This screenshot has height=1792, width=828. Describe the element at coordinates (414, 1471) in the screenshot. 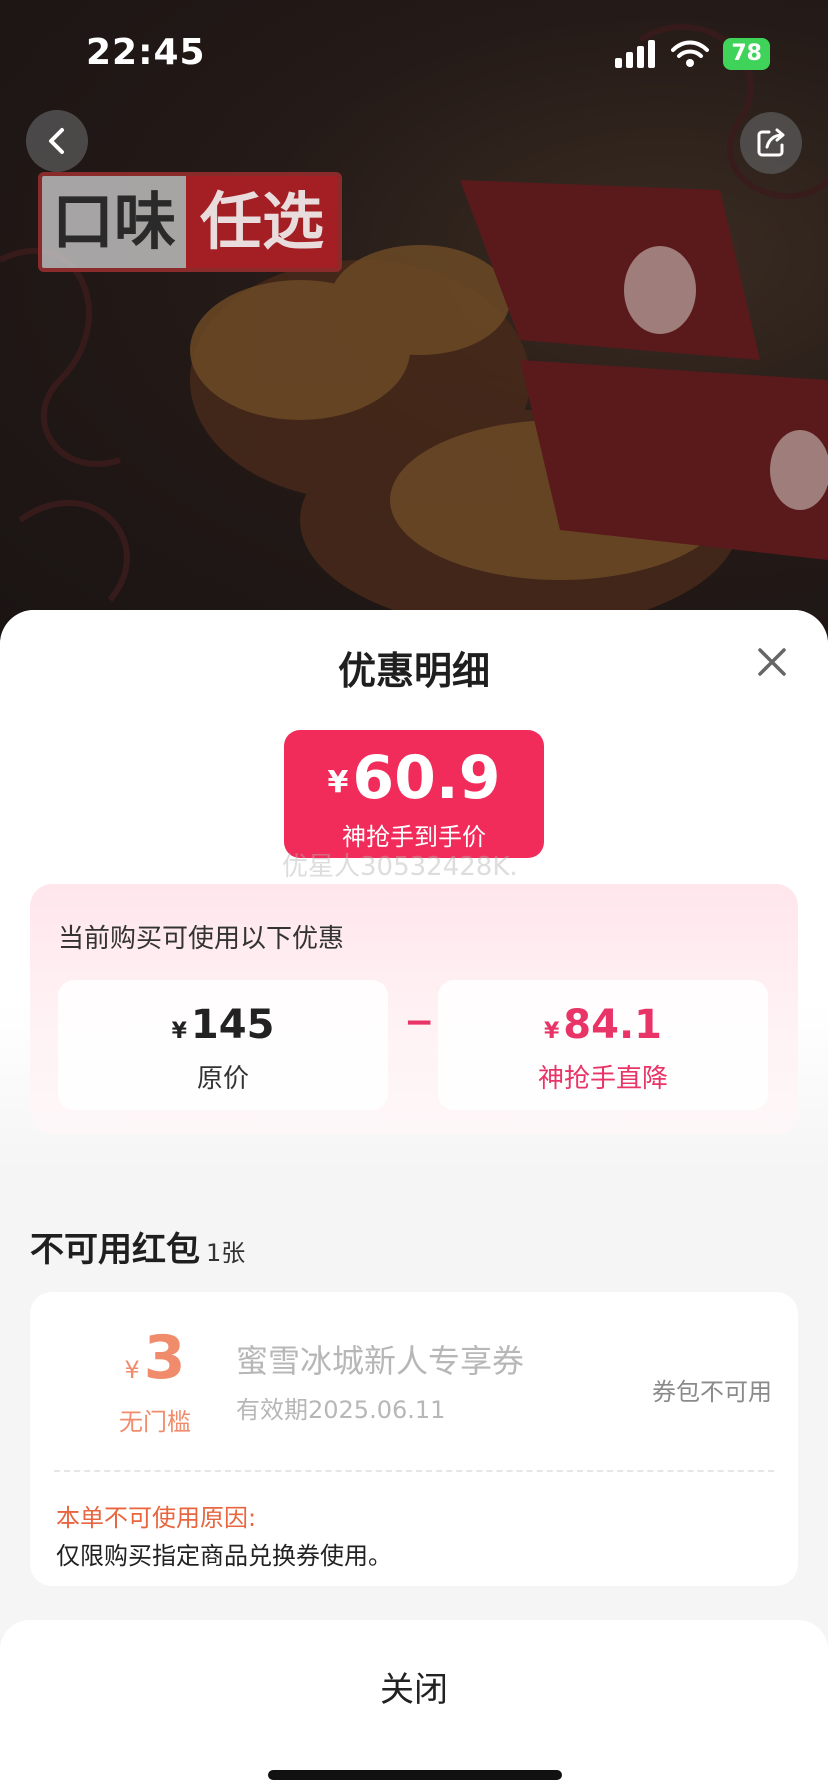

I see `coupon-divider` at that location.